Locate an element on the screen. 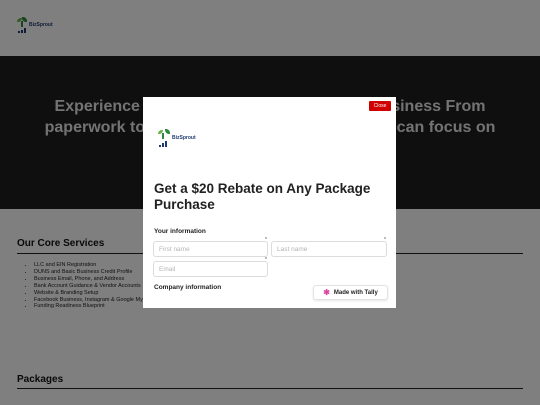 The height and width of the screenshot is (405, 540). modal-logo: BizSprout is located at coordinates (177, 138).